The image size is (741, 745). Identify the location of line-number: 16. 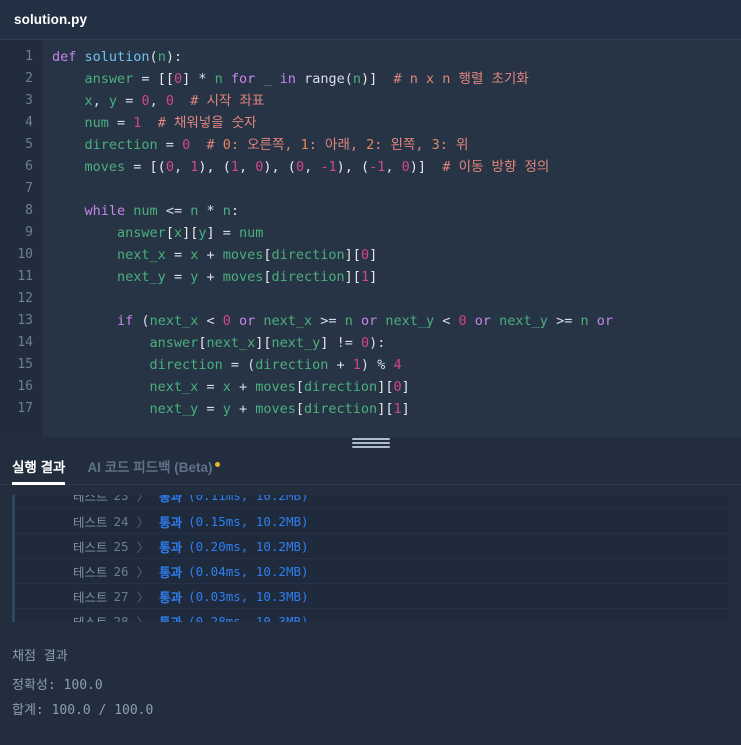
(25, 386).